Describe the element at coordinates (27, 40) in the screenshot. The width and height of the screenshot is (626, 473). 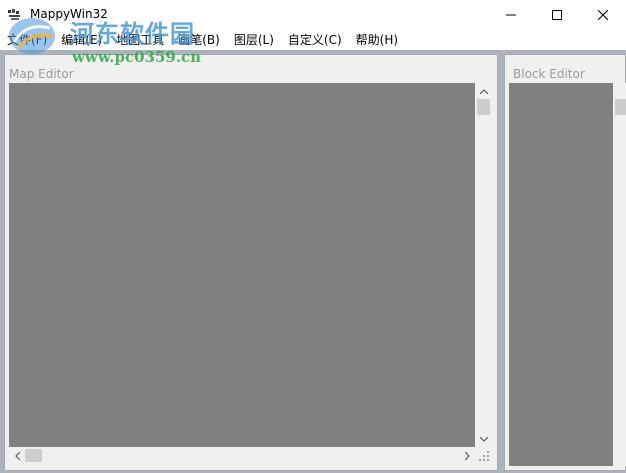
I see `menu-file: 文件(F)` at that location.